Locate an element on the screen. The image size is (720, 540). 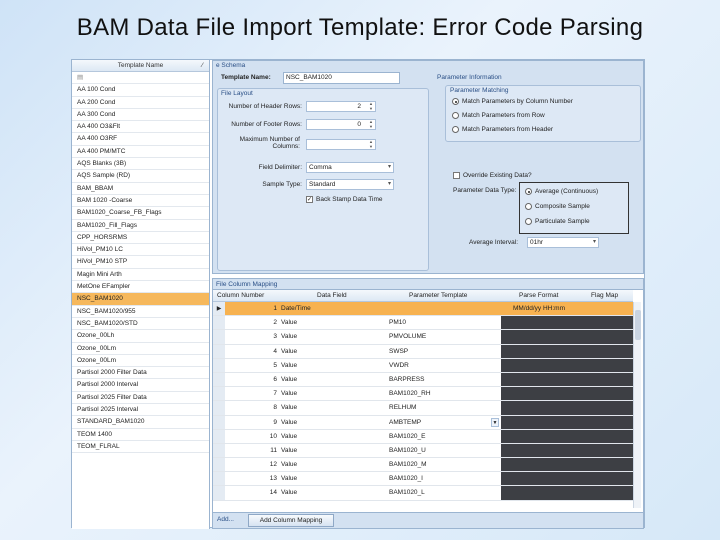
cell-parameter-template: BAM1020_RH is located at coordinates (410, 393).